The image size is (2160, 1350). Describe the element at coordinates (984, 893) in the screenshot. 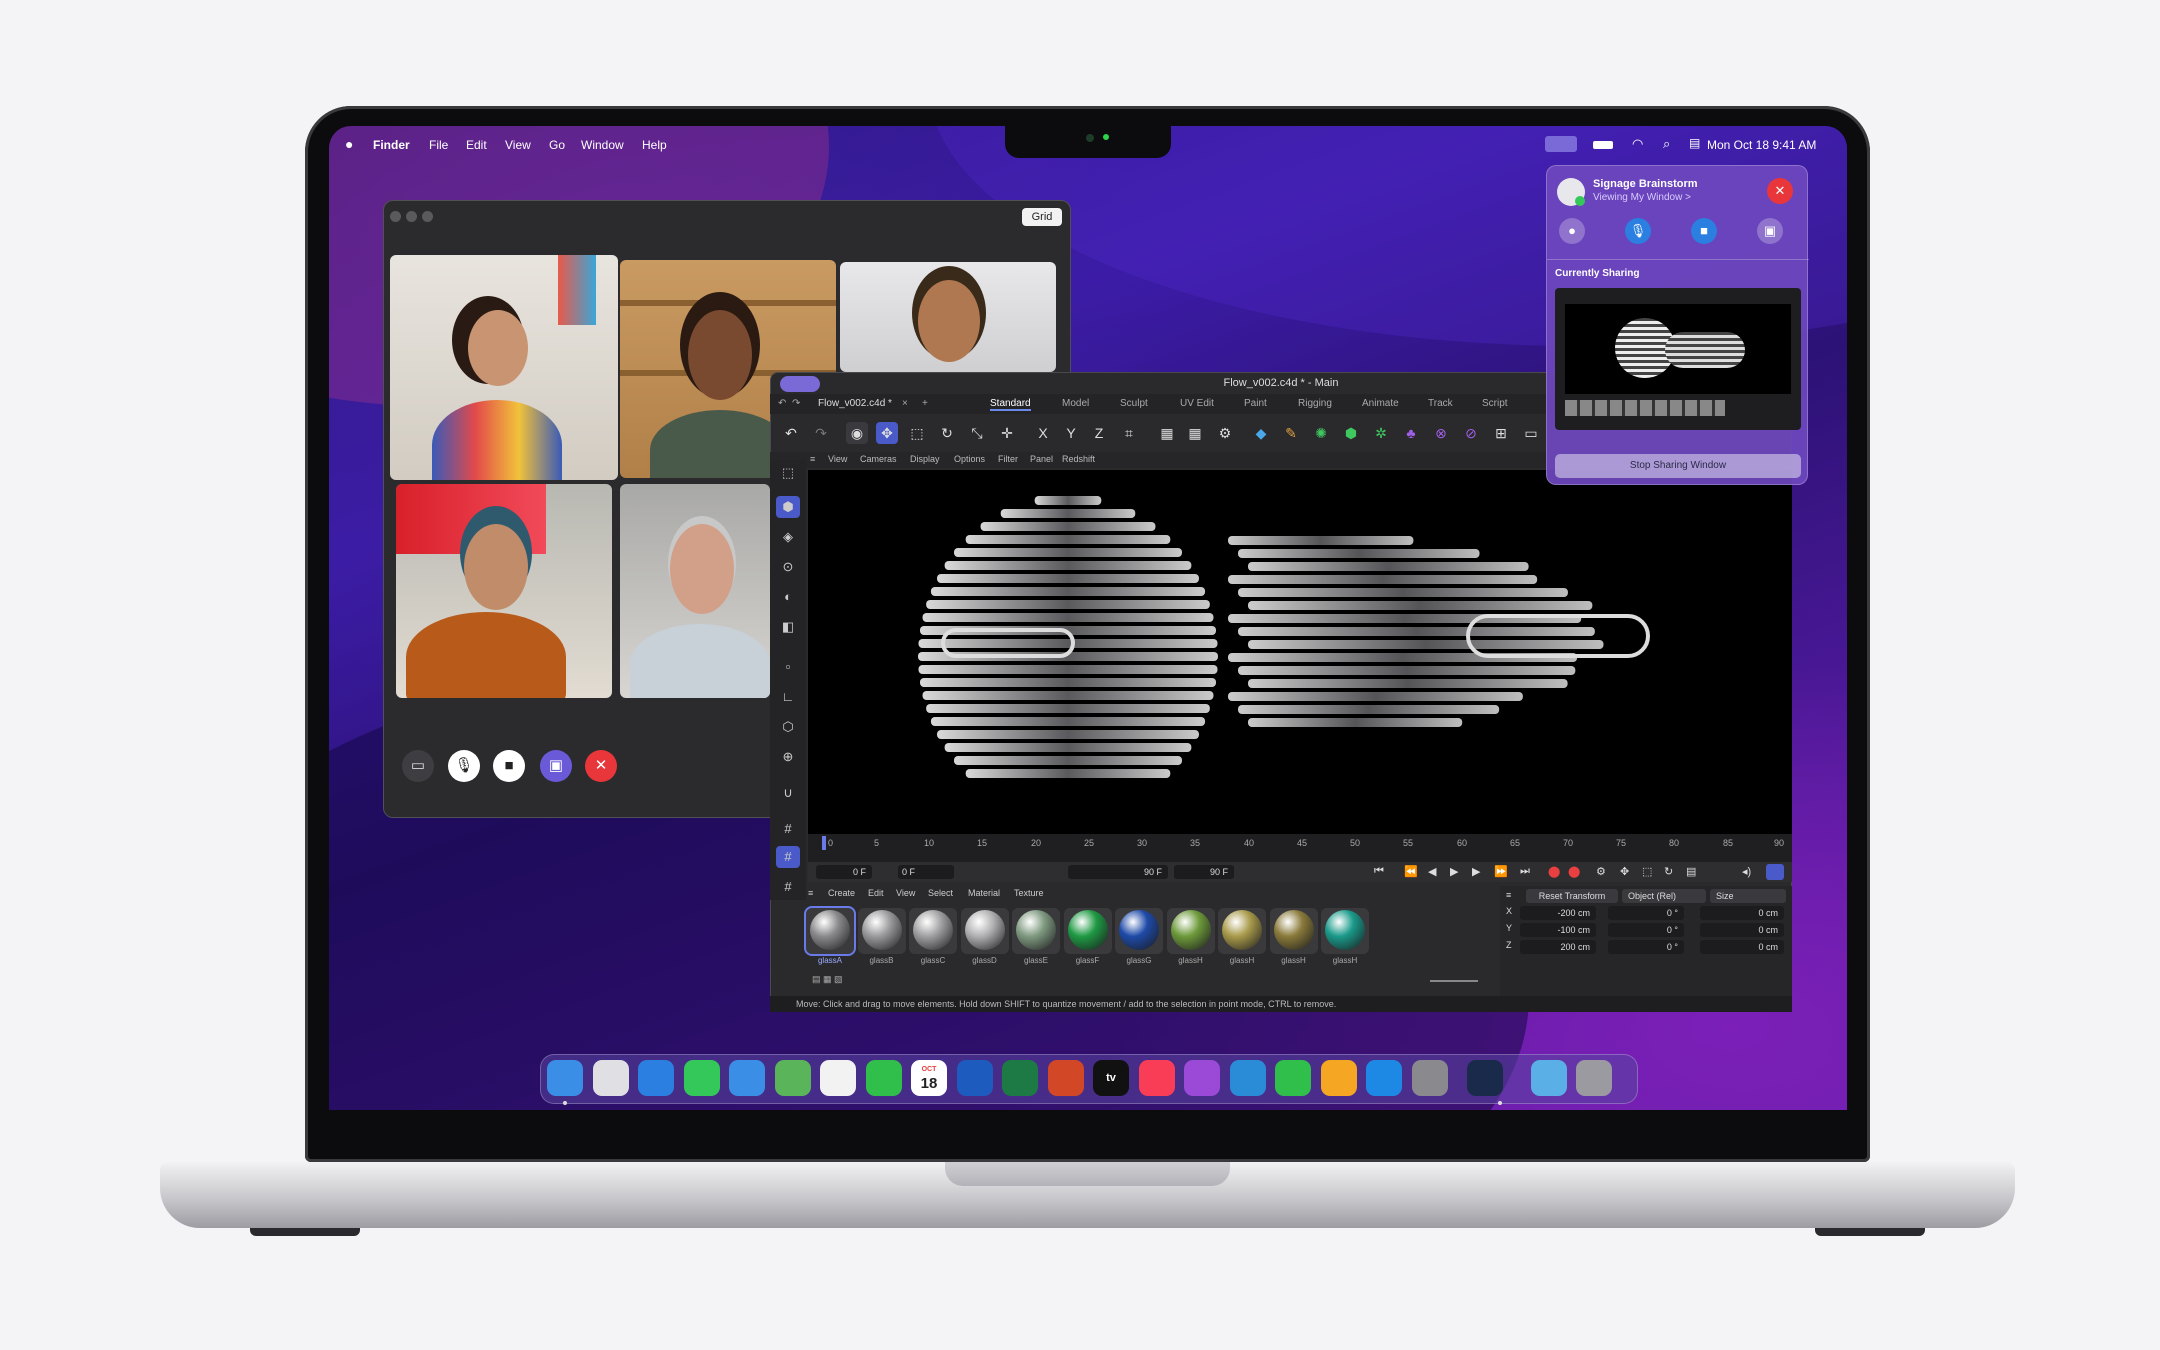

I see `material-menu-material: Material` at that location.